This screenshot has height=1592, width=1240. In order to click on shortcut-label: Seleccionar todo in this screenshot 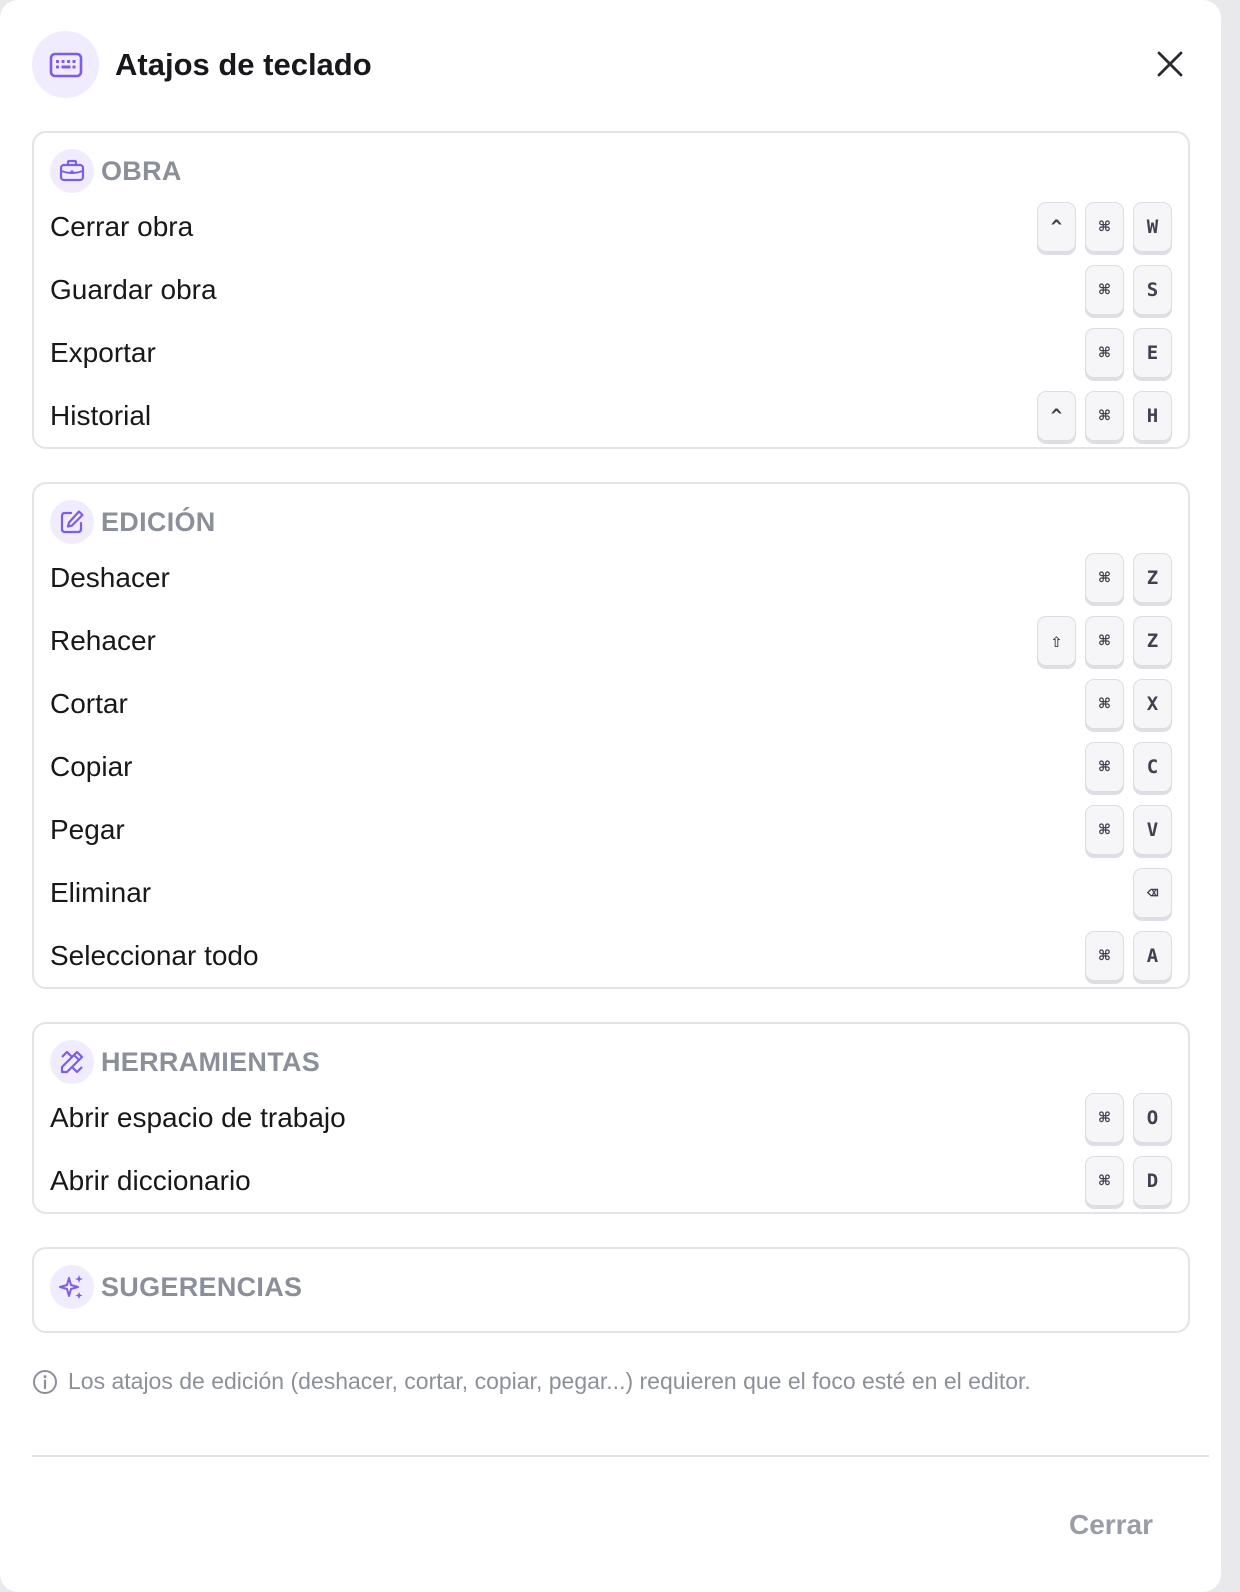, I will do `click(154, 955)`.